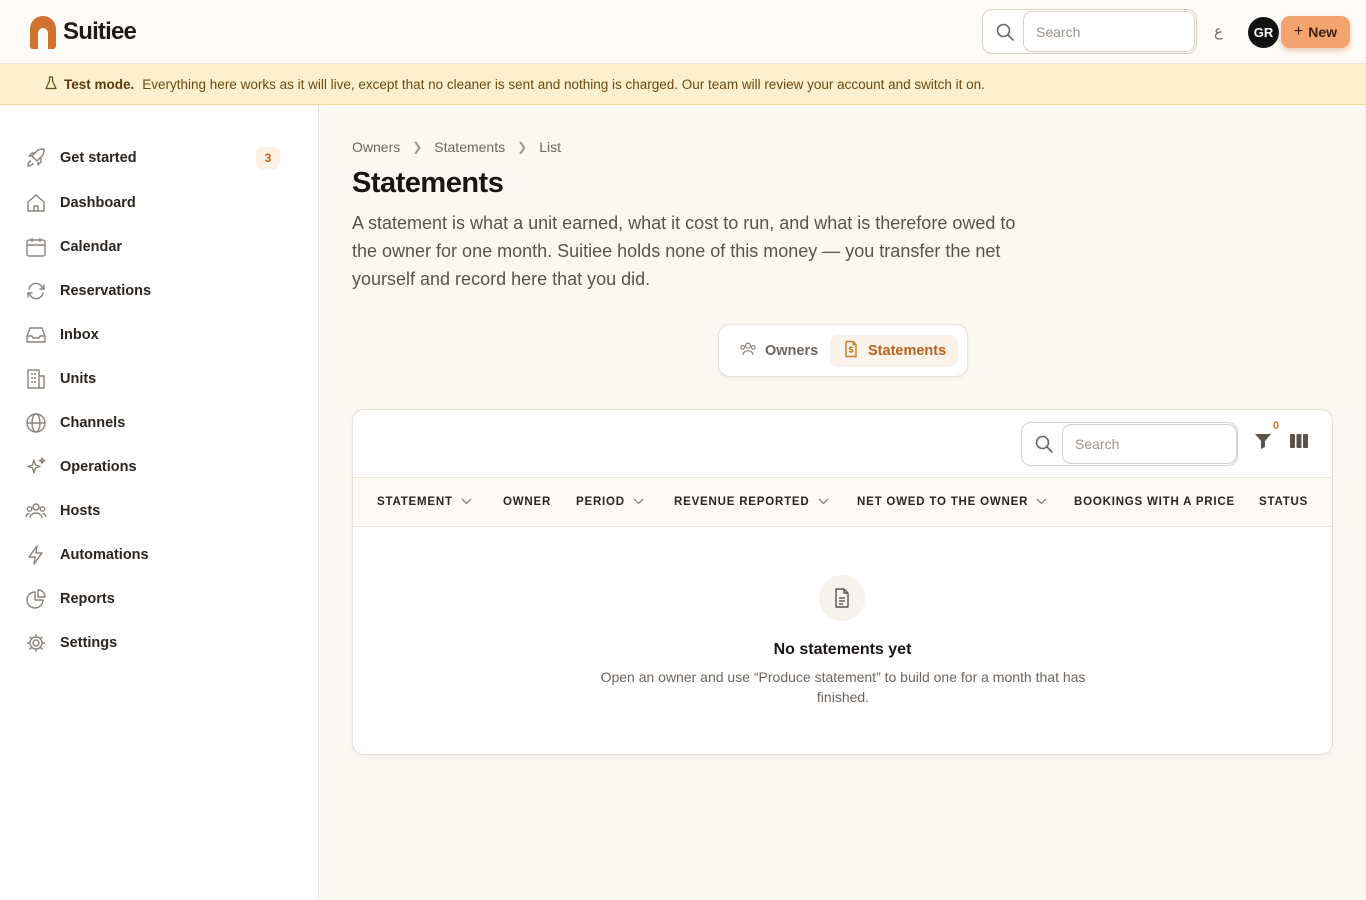 The height and width of the screenshot is (900, 1366). What do you see at coordinates (154, 423) in the screenshot?
I see `sidebar-item-channels: Channels` at bounding box center [154, 423].